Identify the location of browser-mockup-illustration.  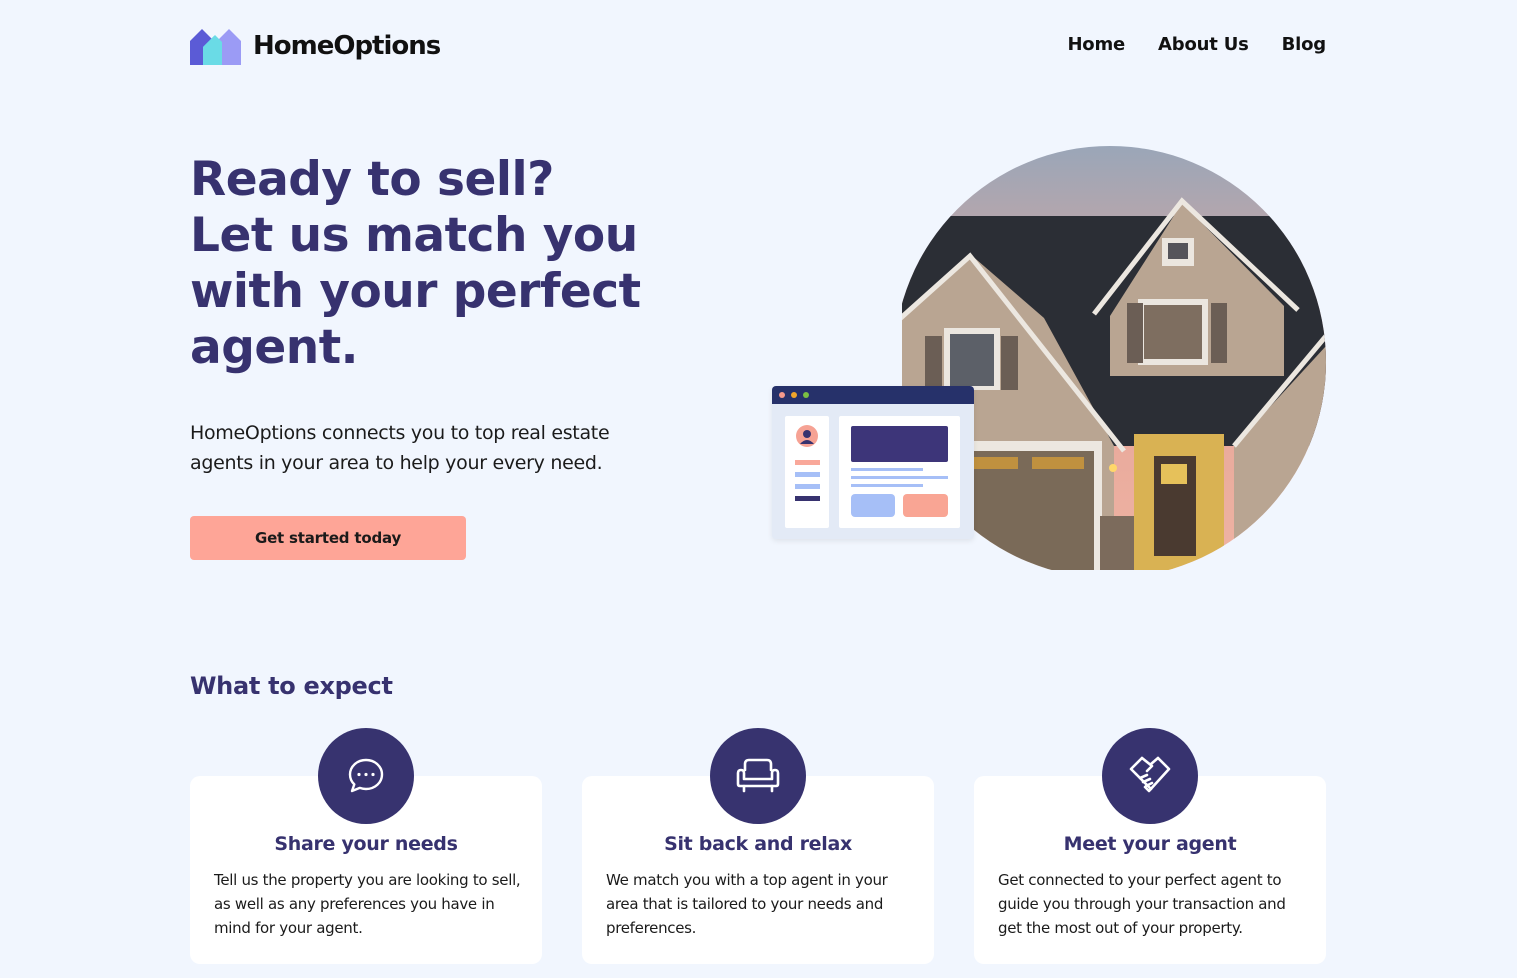
(873, 462).